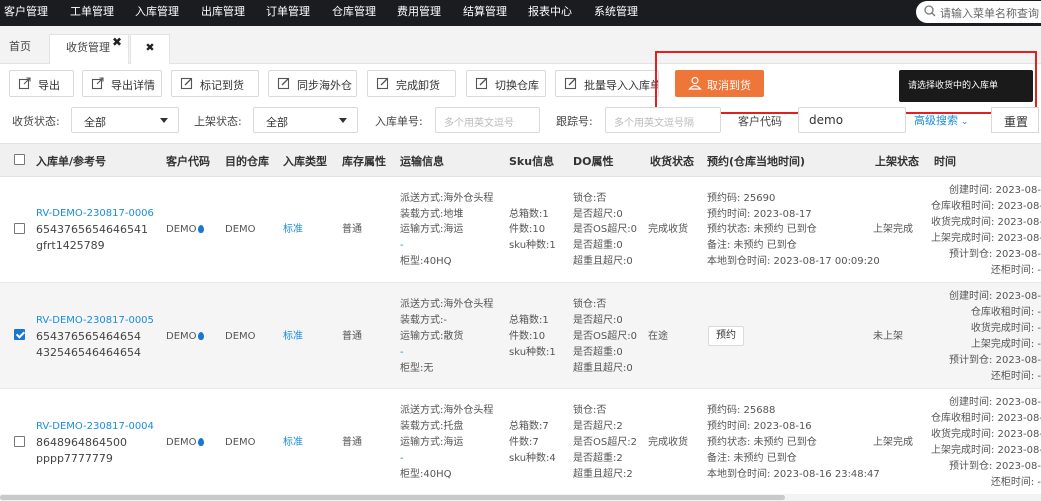  Describe the element at coordinates (852, 120) in the screenshot. I see `customer-code-input: demo` at that location.